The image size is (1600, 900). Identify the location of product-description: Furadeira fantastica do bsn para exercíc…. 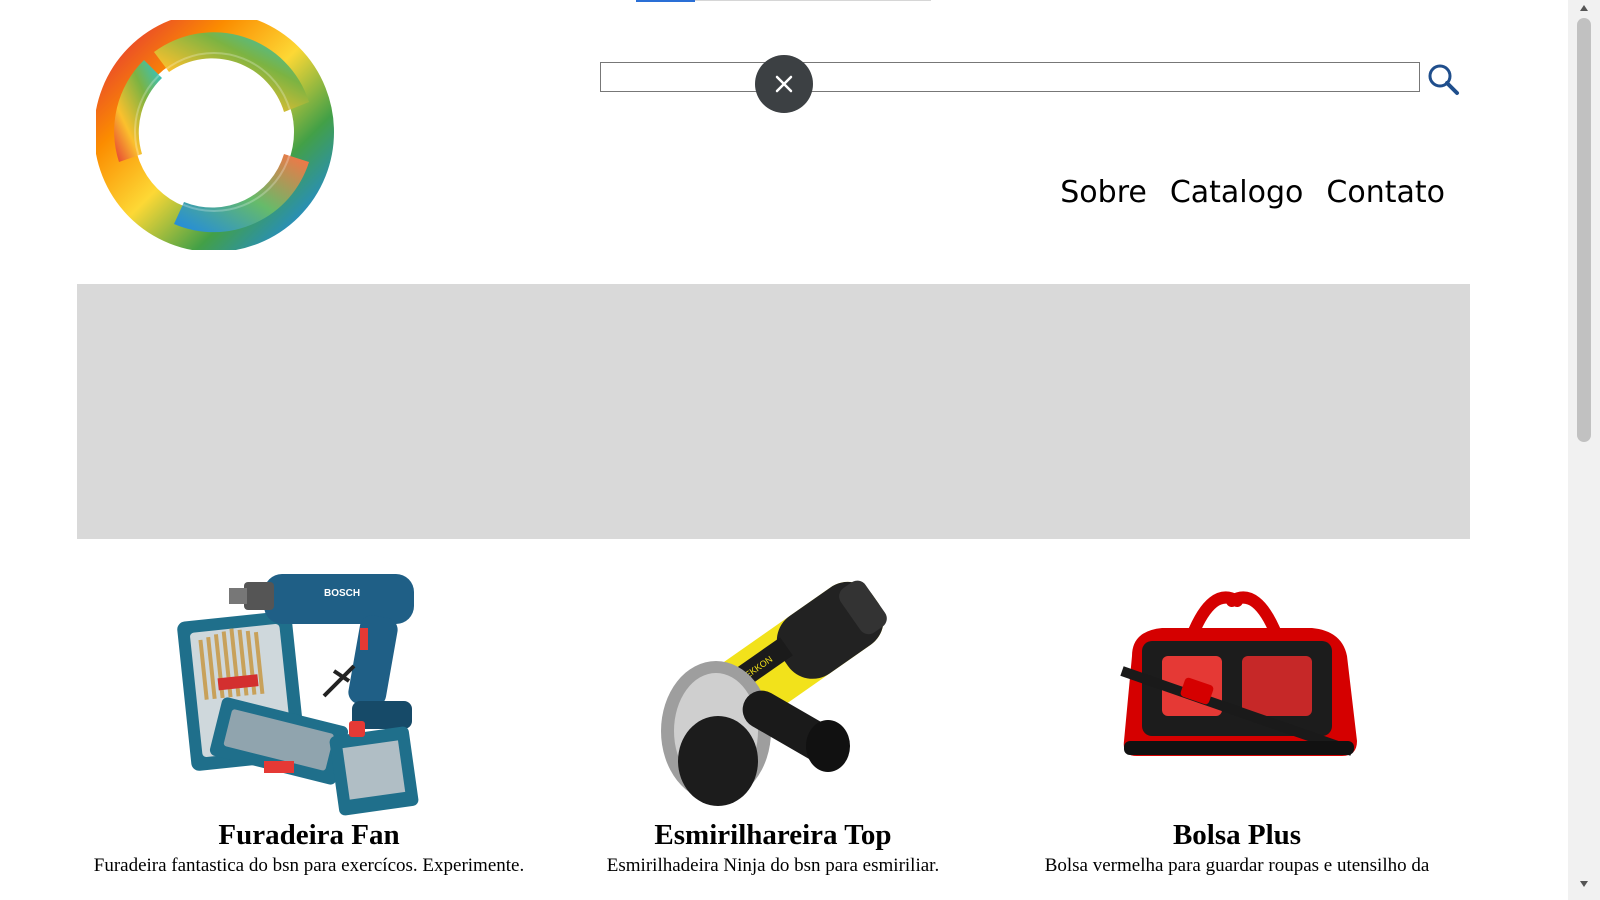
(309, 865).